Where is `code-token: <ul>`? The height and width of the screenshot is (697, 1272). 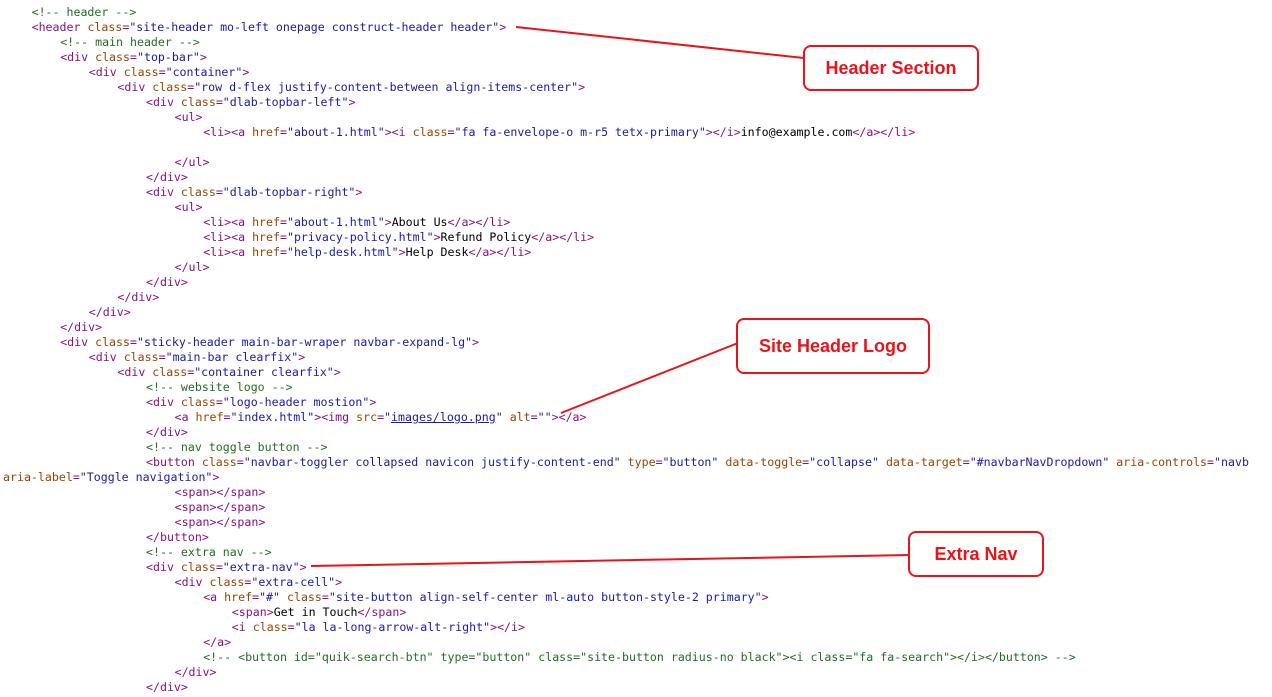 code-token: <ul> is located at coordinates (188, 117).